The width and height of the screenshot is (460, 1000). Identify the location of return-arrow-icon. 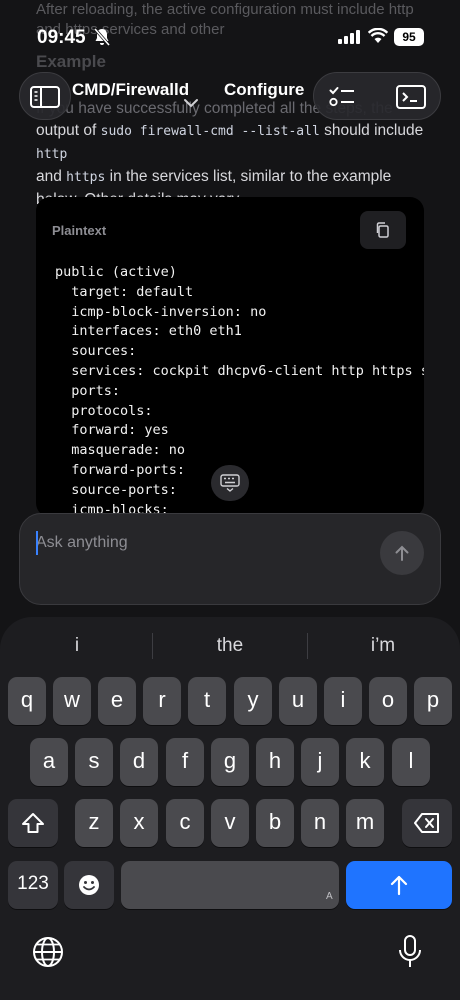
(399, 885).